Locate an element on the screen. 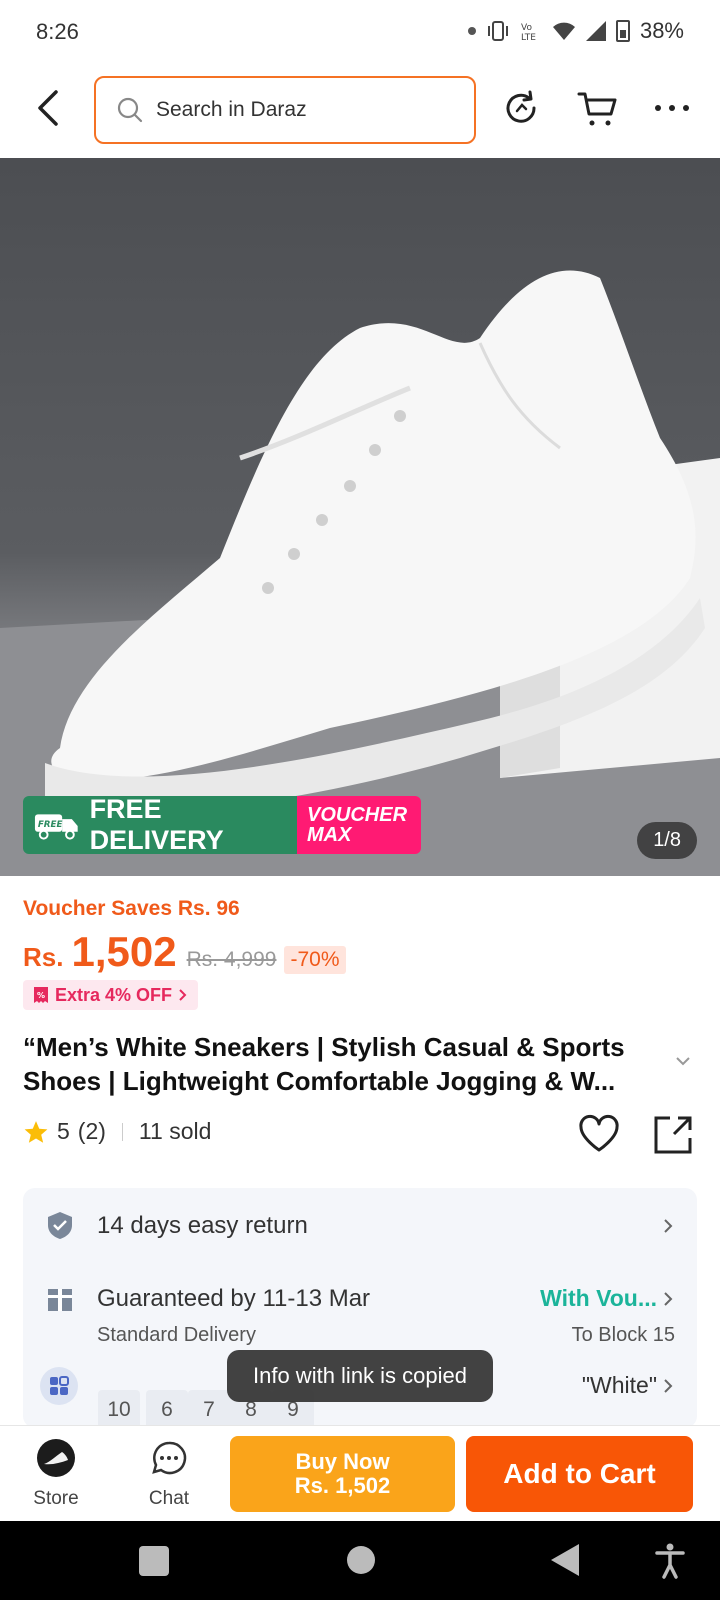 This screenshot has height=1600, width=720. search-input: Search in Daraz is located at coordinates (285, 110).